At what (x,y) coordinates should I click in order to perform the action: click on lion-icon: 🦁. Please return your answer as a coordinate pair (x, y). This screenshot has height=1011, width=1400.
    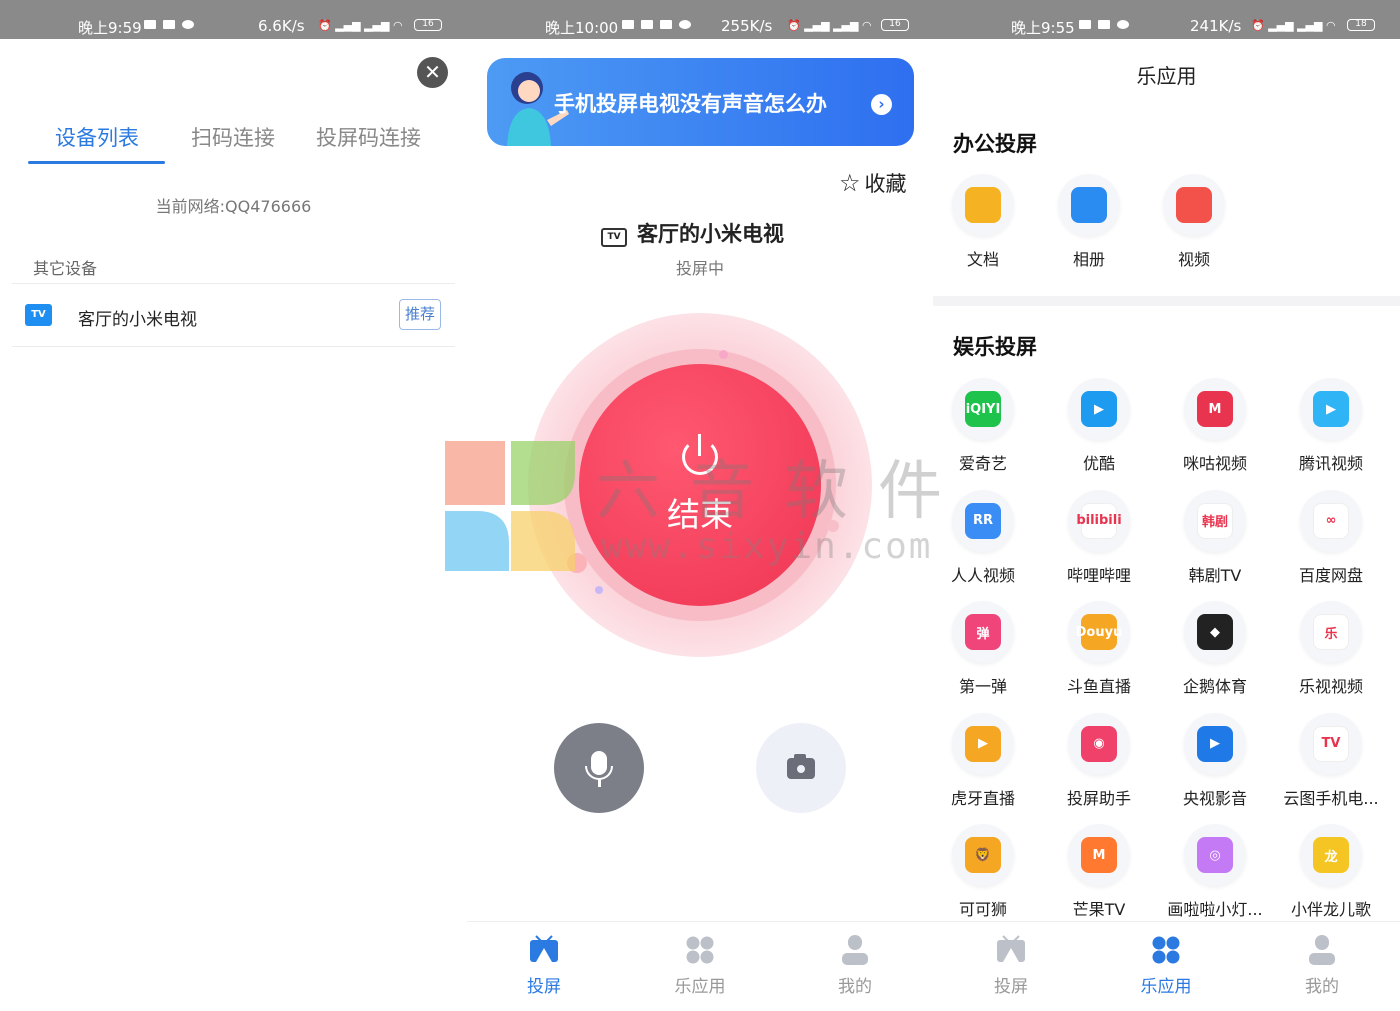
    Looking at the image, I should click on (983, 855).